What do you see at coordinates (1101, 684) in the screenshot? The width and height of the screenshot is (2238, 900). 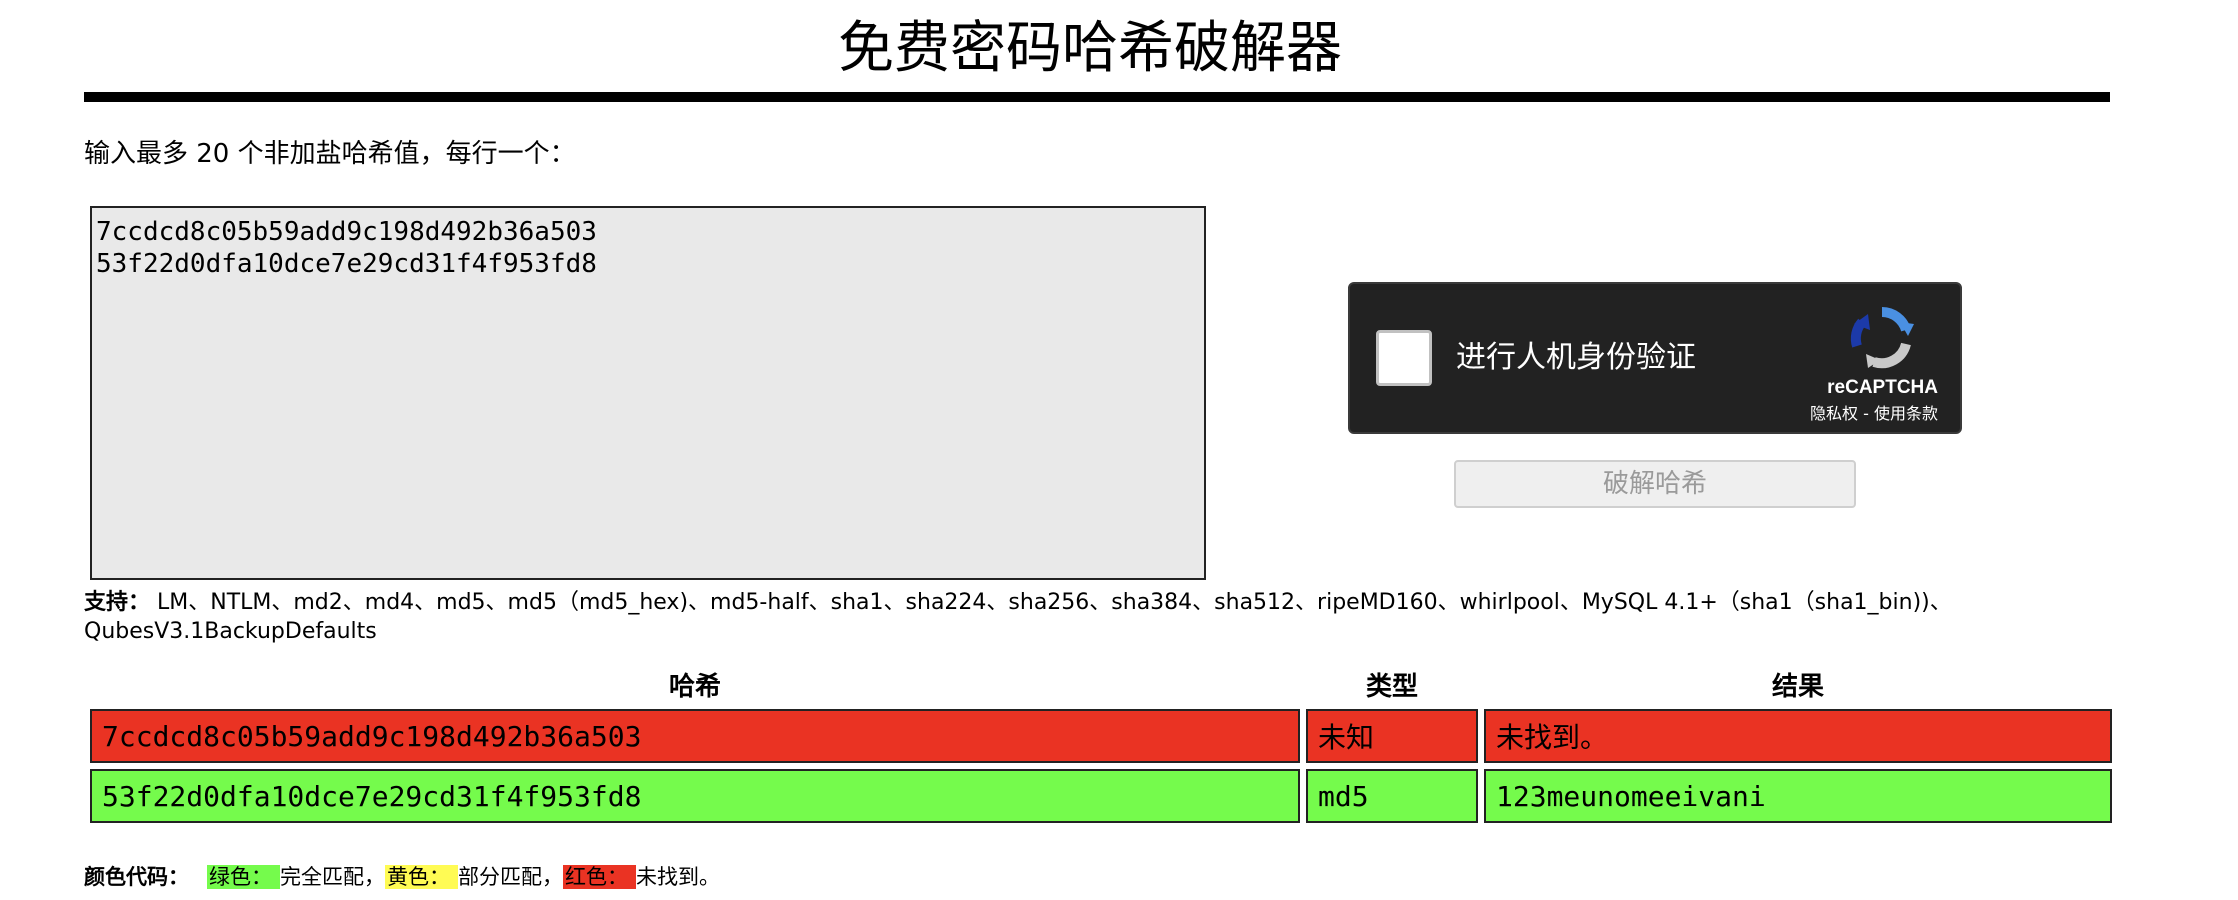 I see `results-header-row: 哈希 类型 结果` at bounding box center [1101, 684].